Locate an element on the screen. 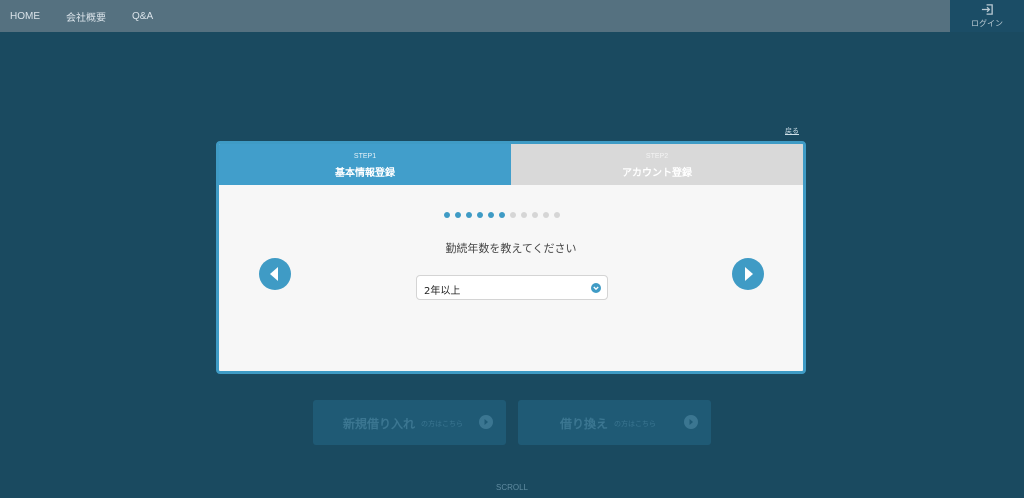  login-button: ログイン is located at coordinates (987, 16).